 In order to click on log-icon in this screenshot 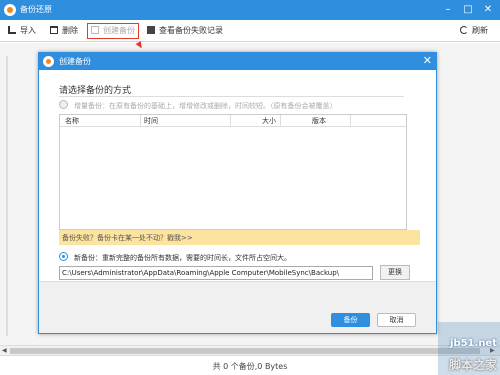, I will do `click(151, 30)`.